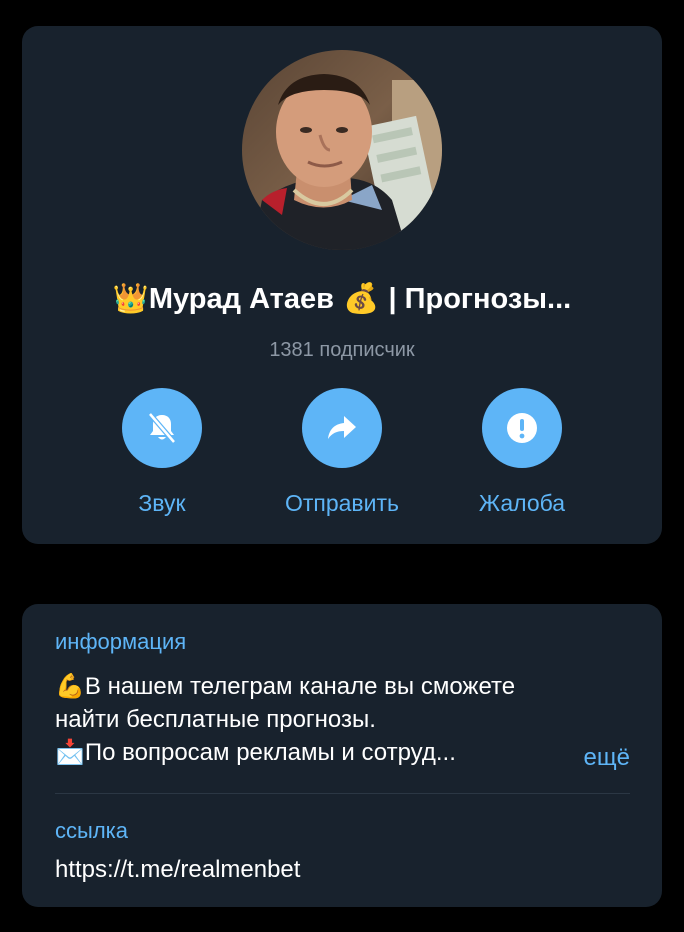 The width and height of the screenshot is (684, 932). I want to click on exclamation-icon, so click(522, 428).